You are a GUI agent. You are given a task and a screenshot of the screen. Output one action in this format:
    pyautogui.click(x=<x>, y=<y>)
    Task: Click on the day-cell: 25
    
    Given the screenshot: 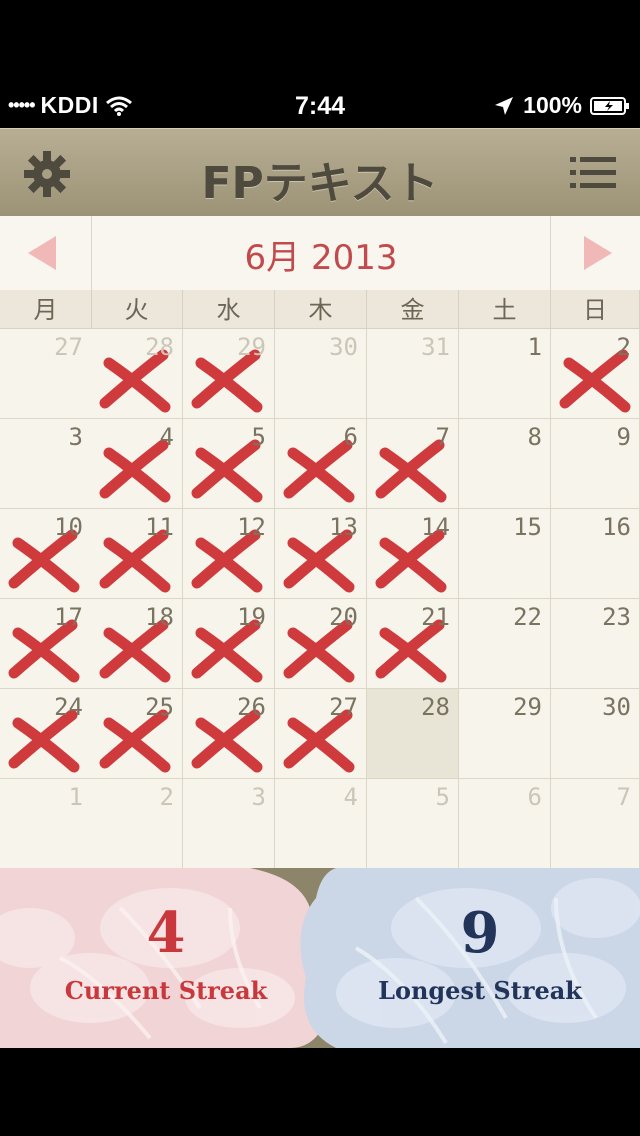 What is the action you would take?
    pyautogui.click(x=137, y=734)
    